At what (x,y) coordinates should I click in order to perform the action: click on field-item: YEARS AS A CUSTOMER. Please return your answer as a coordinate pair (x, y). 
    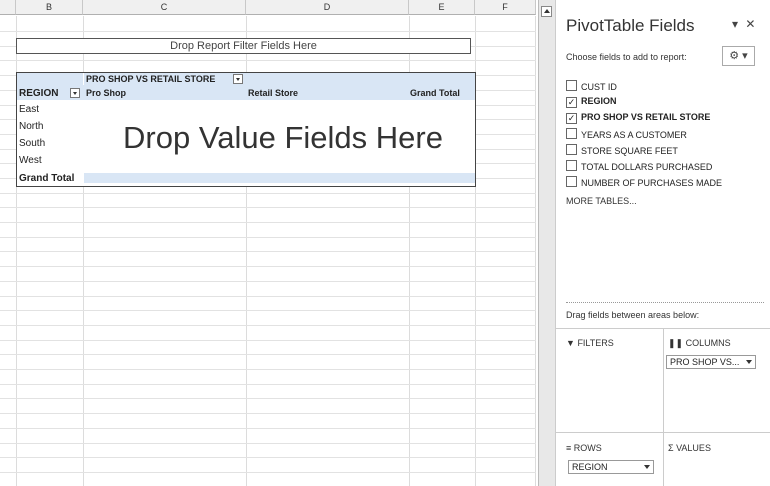
    Looking at the image, I should click on (626, 135).